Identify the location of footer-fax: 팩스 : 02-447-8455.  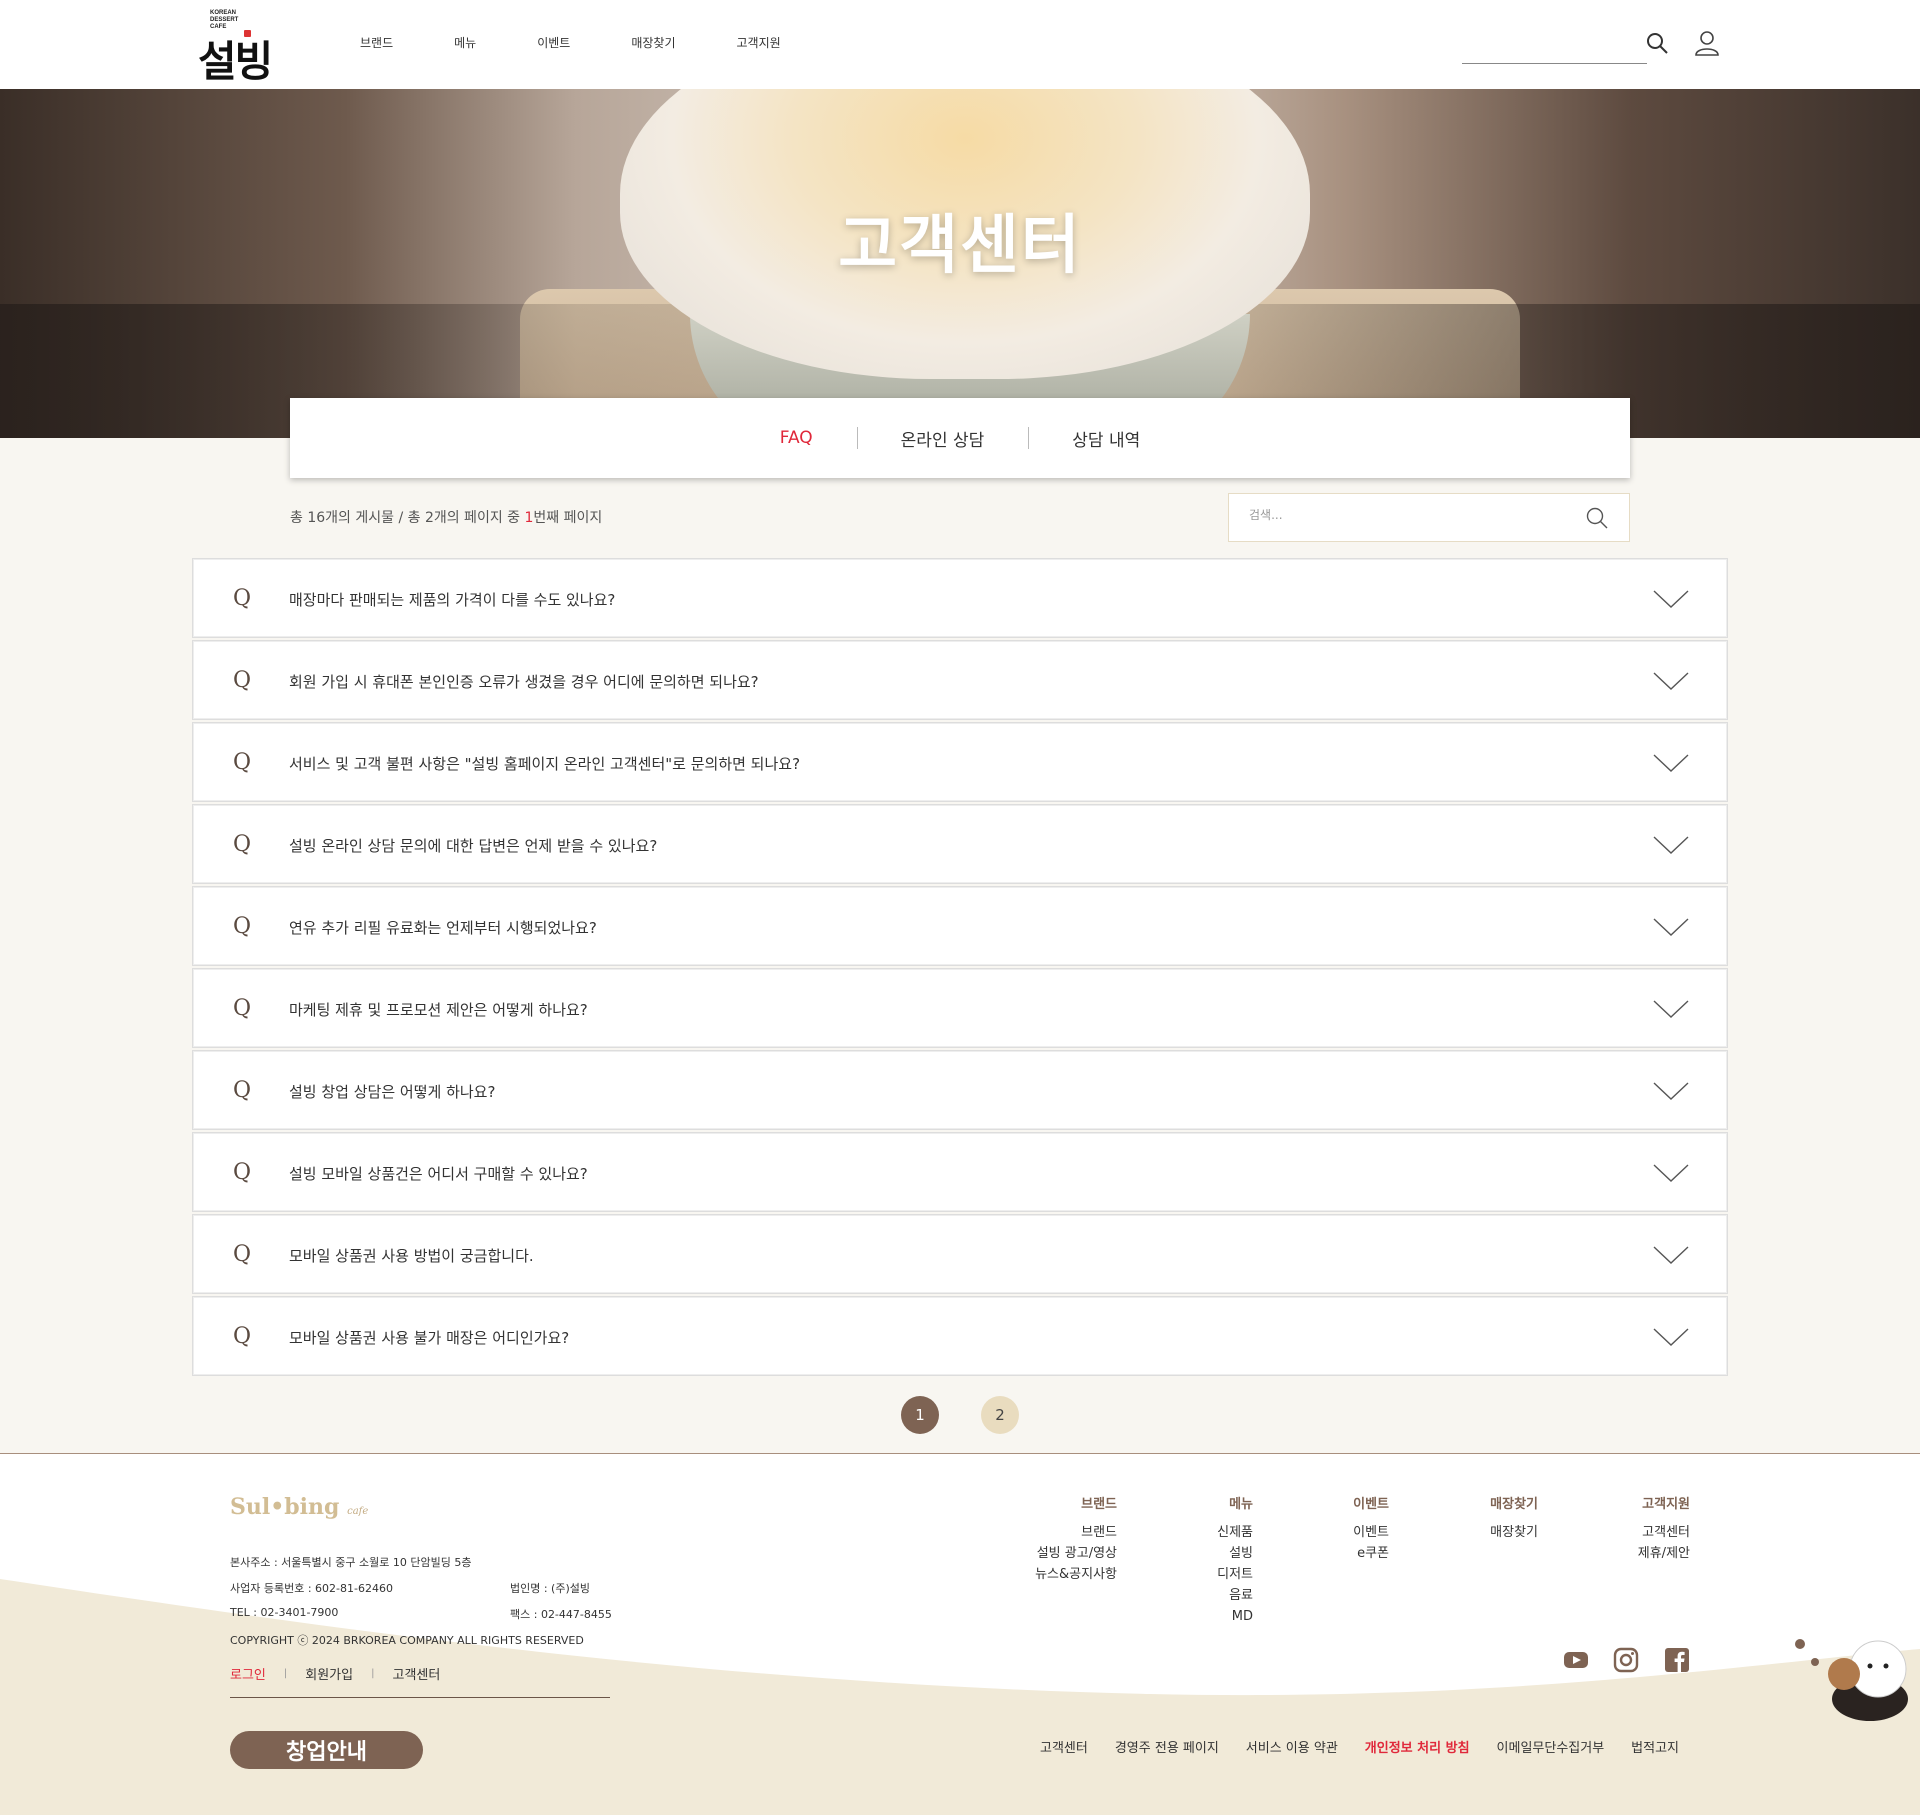
(561, 1614).